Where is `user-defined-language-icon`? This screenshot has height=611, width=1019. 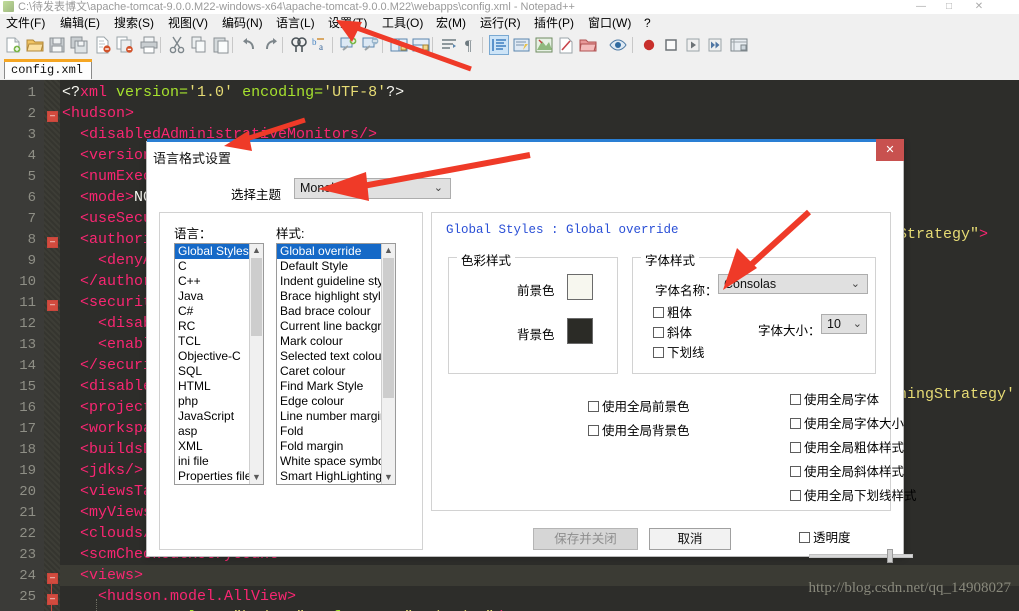
user-defined-language-icon is located at coordinates (522, 45).